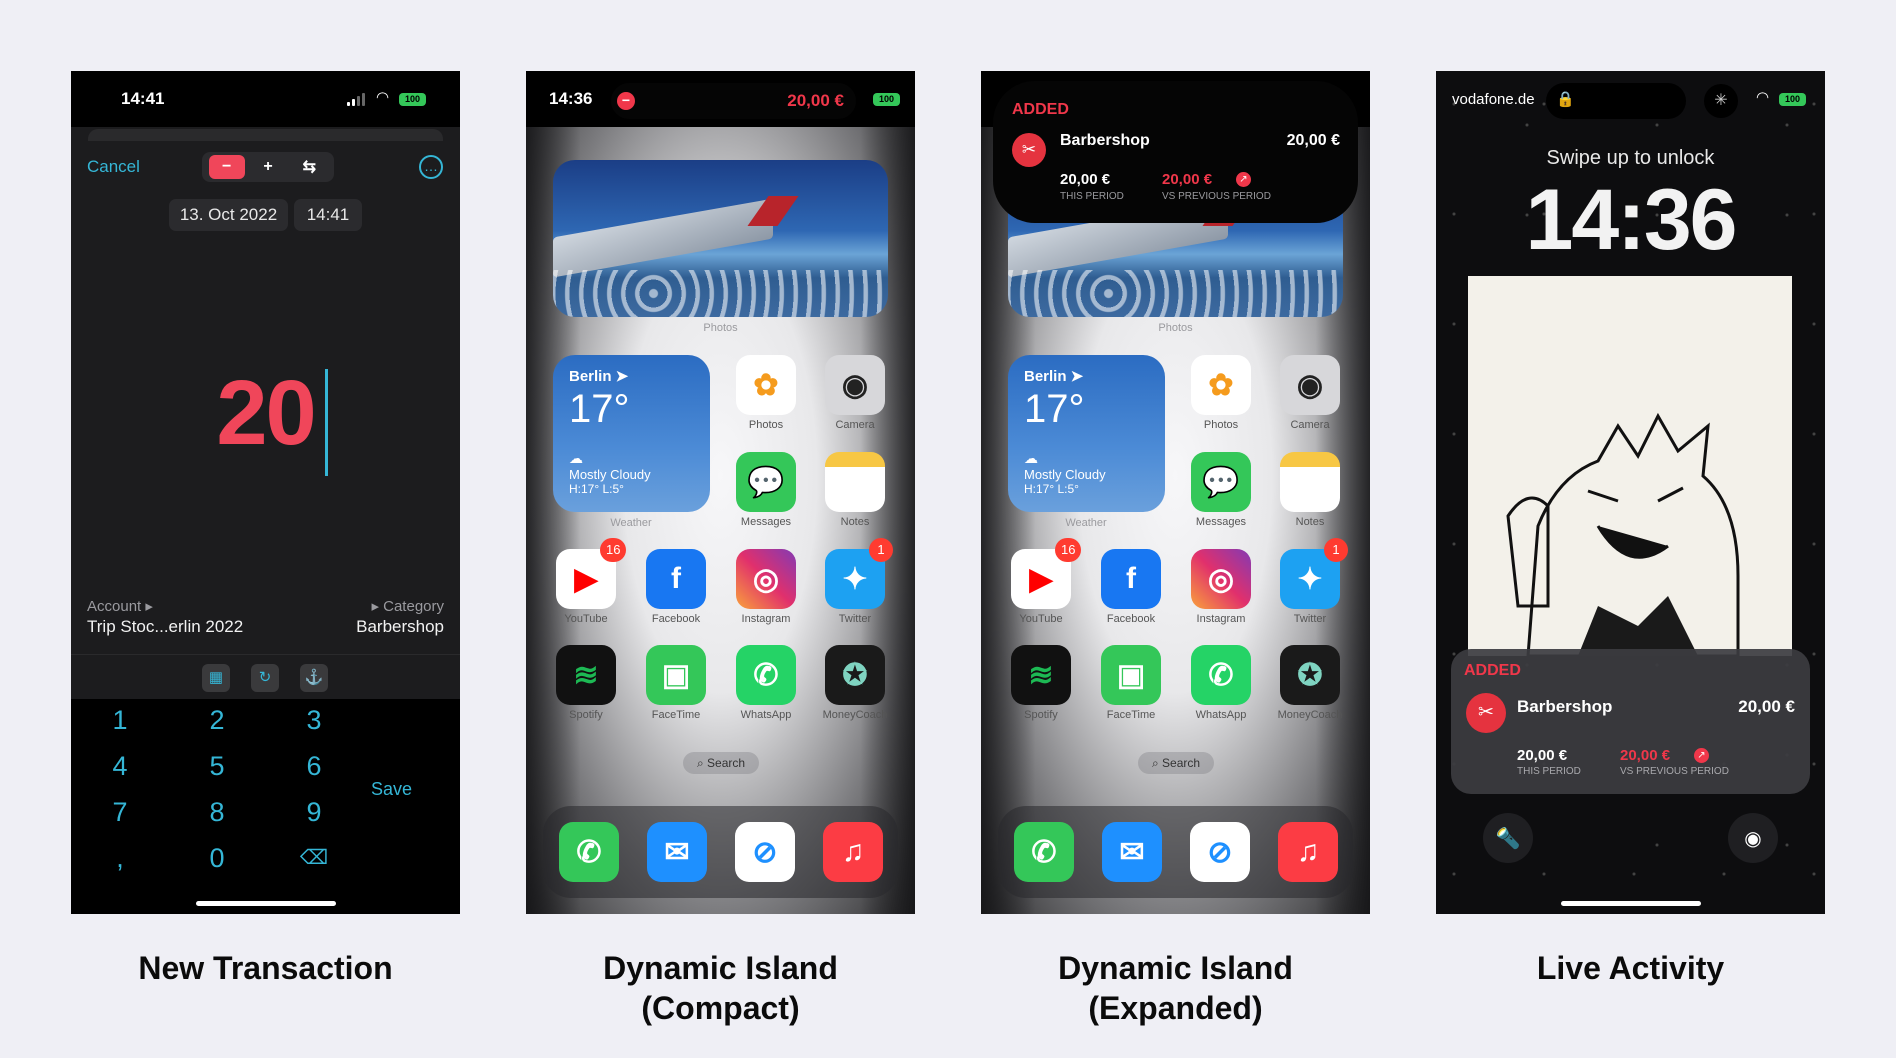  What do you see at coordinates (217, 858) in the screenshot?
I see `key-0: 0` at bounding box center [217, 858].